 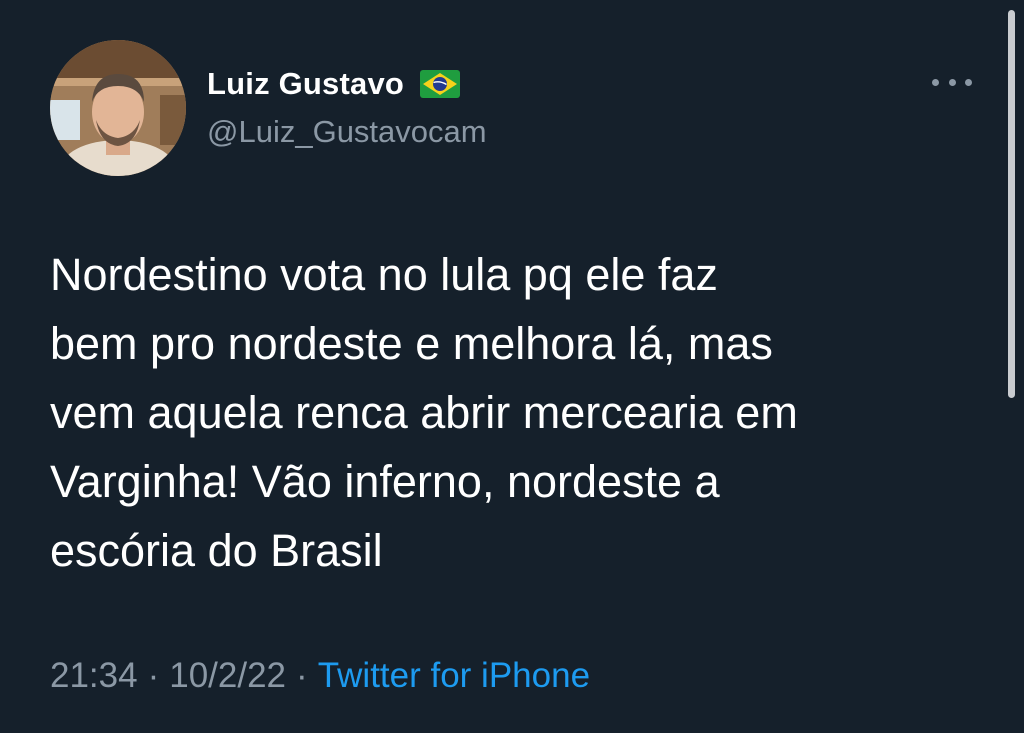 I want to click on tweet-date: 10/2/22, so click(x=227, y=676).